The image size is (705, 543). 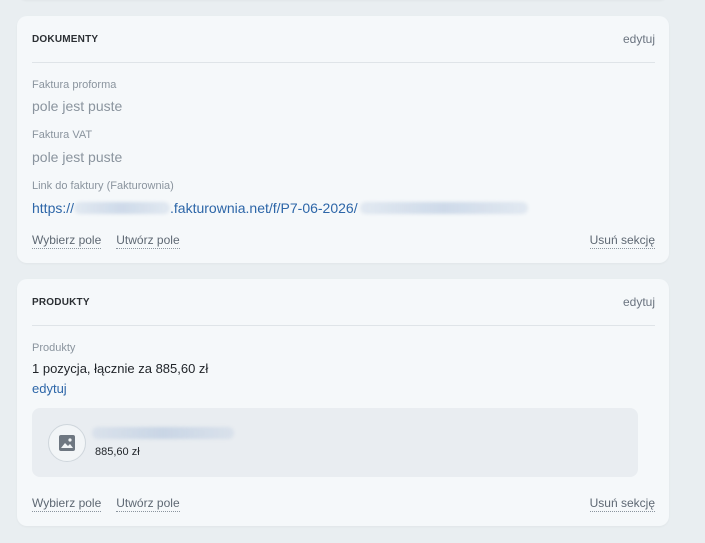 I want to click on documents-footer: Wybierz pole Utwórz pole Usuń sekcję, so click(x=343, y=241).